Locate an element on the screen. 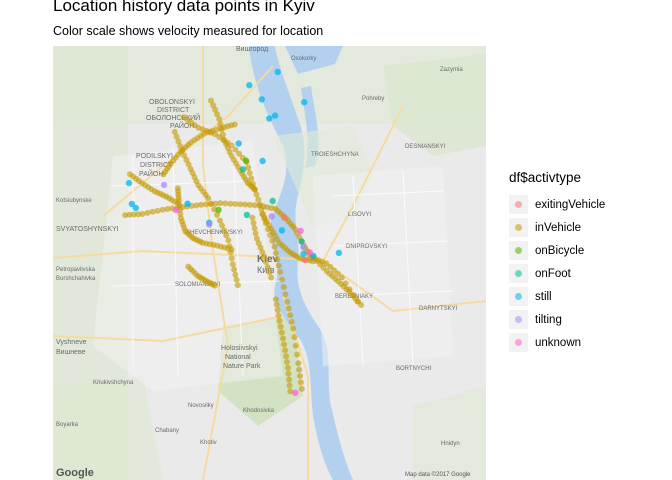 This screenshot has height=480, width=672. legend-swatch-invehicle is located at coordinates (518, 227).